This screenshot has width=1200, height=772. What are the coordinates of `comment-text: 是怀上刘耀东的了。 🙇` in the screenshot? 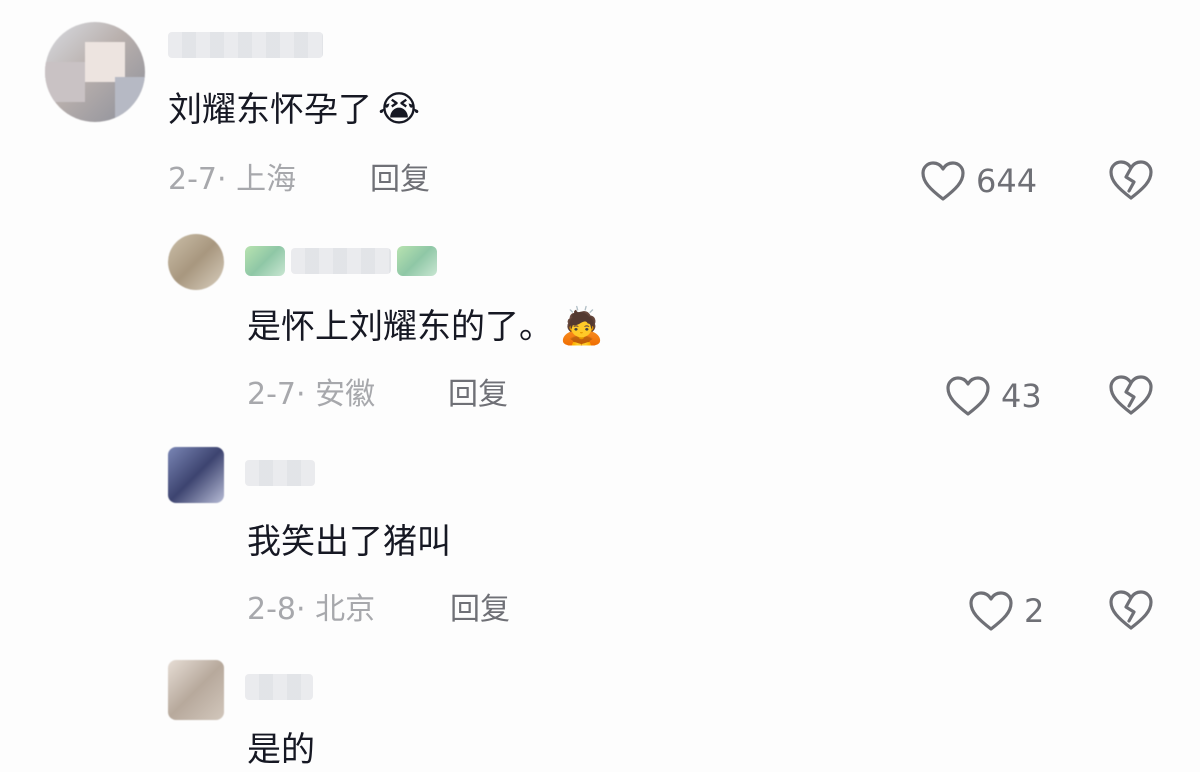 It's located at (425, 327).